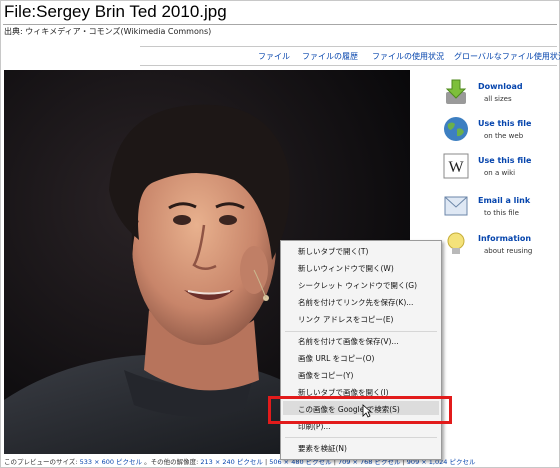  What do you see at coordinates (496, 167) in the screenshot?
I see `sidebar-item-use-wiki: W Use this file on a wiki` at bounding box center [496, 167].